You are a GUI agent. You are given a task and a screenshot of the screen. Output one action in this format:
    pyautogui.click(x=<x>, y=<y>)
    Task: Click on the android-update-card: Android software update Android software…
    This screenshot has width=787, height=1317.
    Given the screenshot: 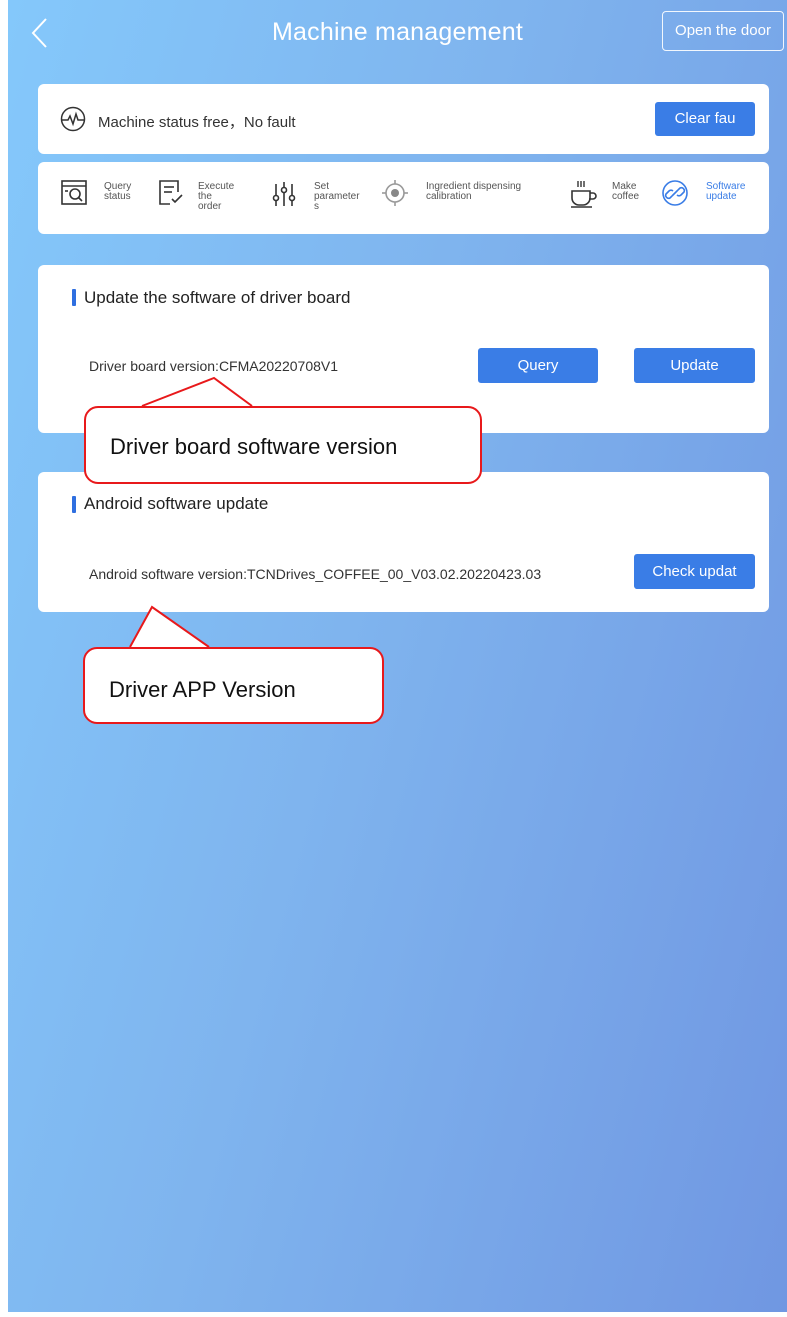 What is the action you would take?
    pyautogui.click(x=403, y=542)
    